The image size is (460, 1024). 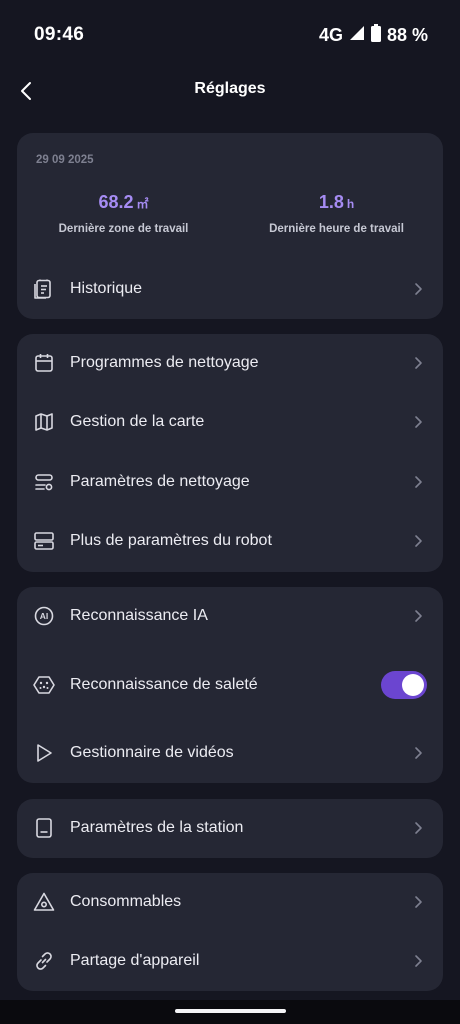 I want to click on network-type: 4G, so click(x=330, y=35).